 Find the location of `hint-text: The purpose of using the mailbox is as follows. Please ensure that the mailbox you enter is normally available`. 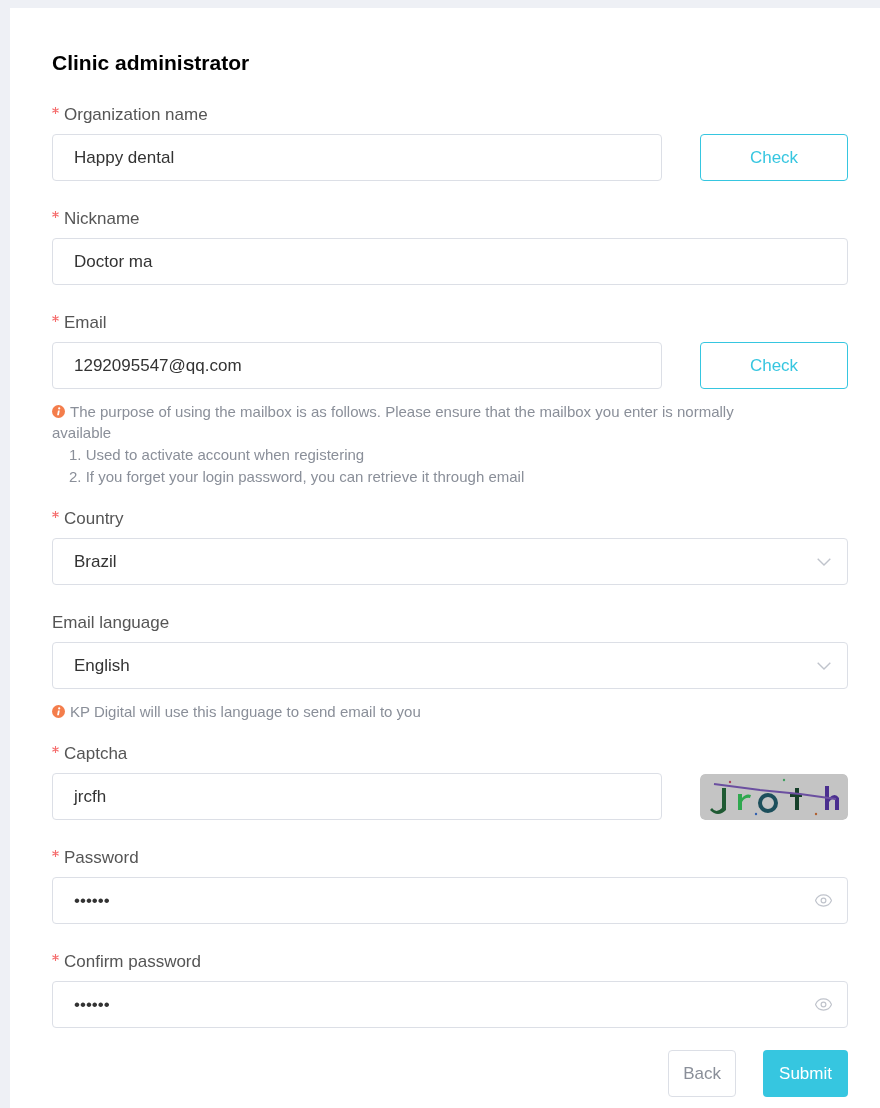

hint-text: The purpose of using the mailbox is as follows. Please ensure that the mailbox you enter is normally available is located at coordinates (393, 422).